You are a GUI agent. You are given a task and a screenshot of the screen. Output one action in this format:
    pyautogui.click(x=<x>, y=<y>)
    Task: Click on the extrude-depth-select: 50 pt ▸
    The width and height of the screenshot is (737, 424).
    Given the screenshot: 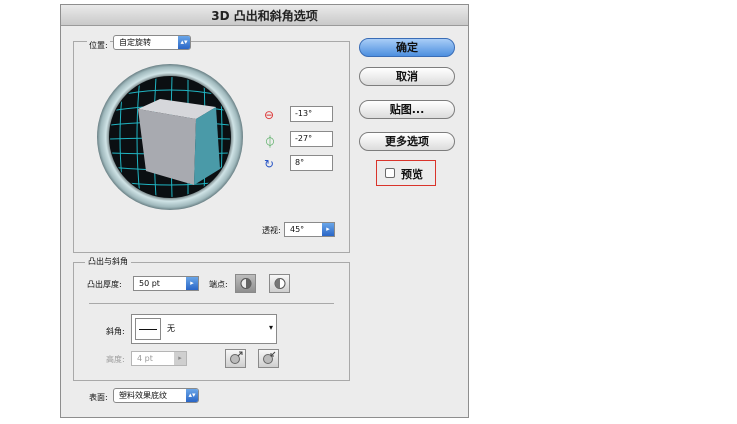 What is the action you would take?
    pyautogui.click(x=166, y=283)
    